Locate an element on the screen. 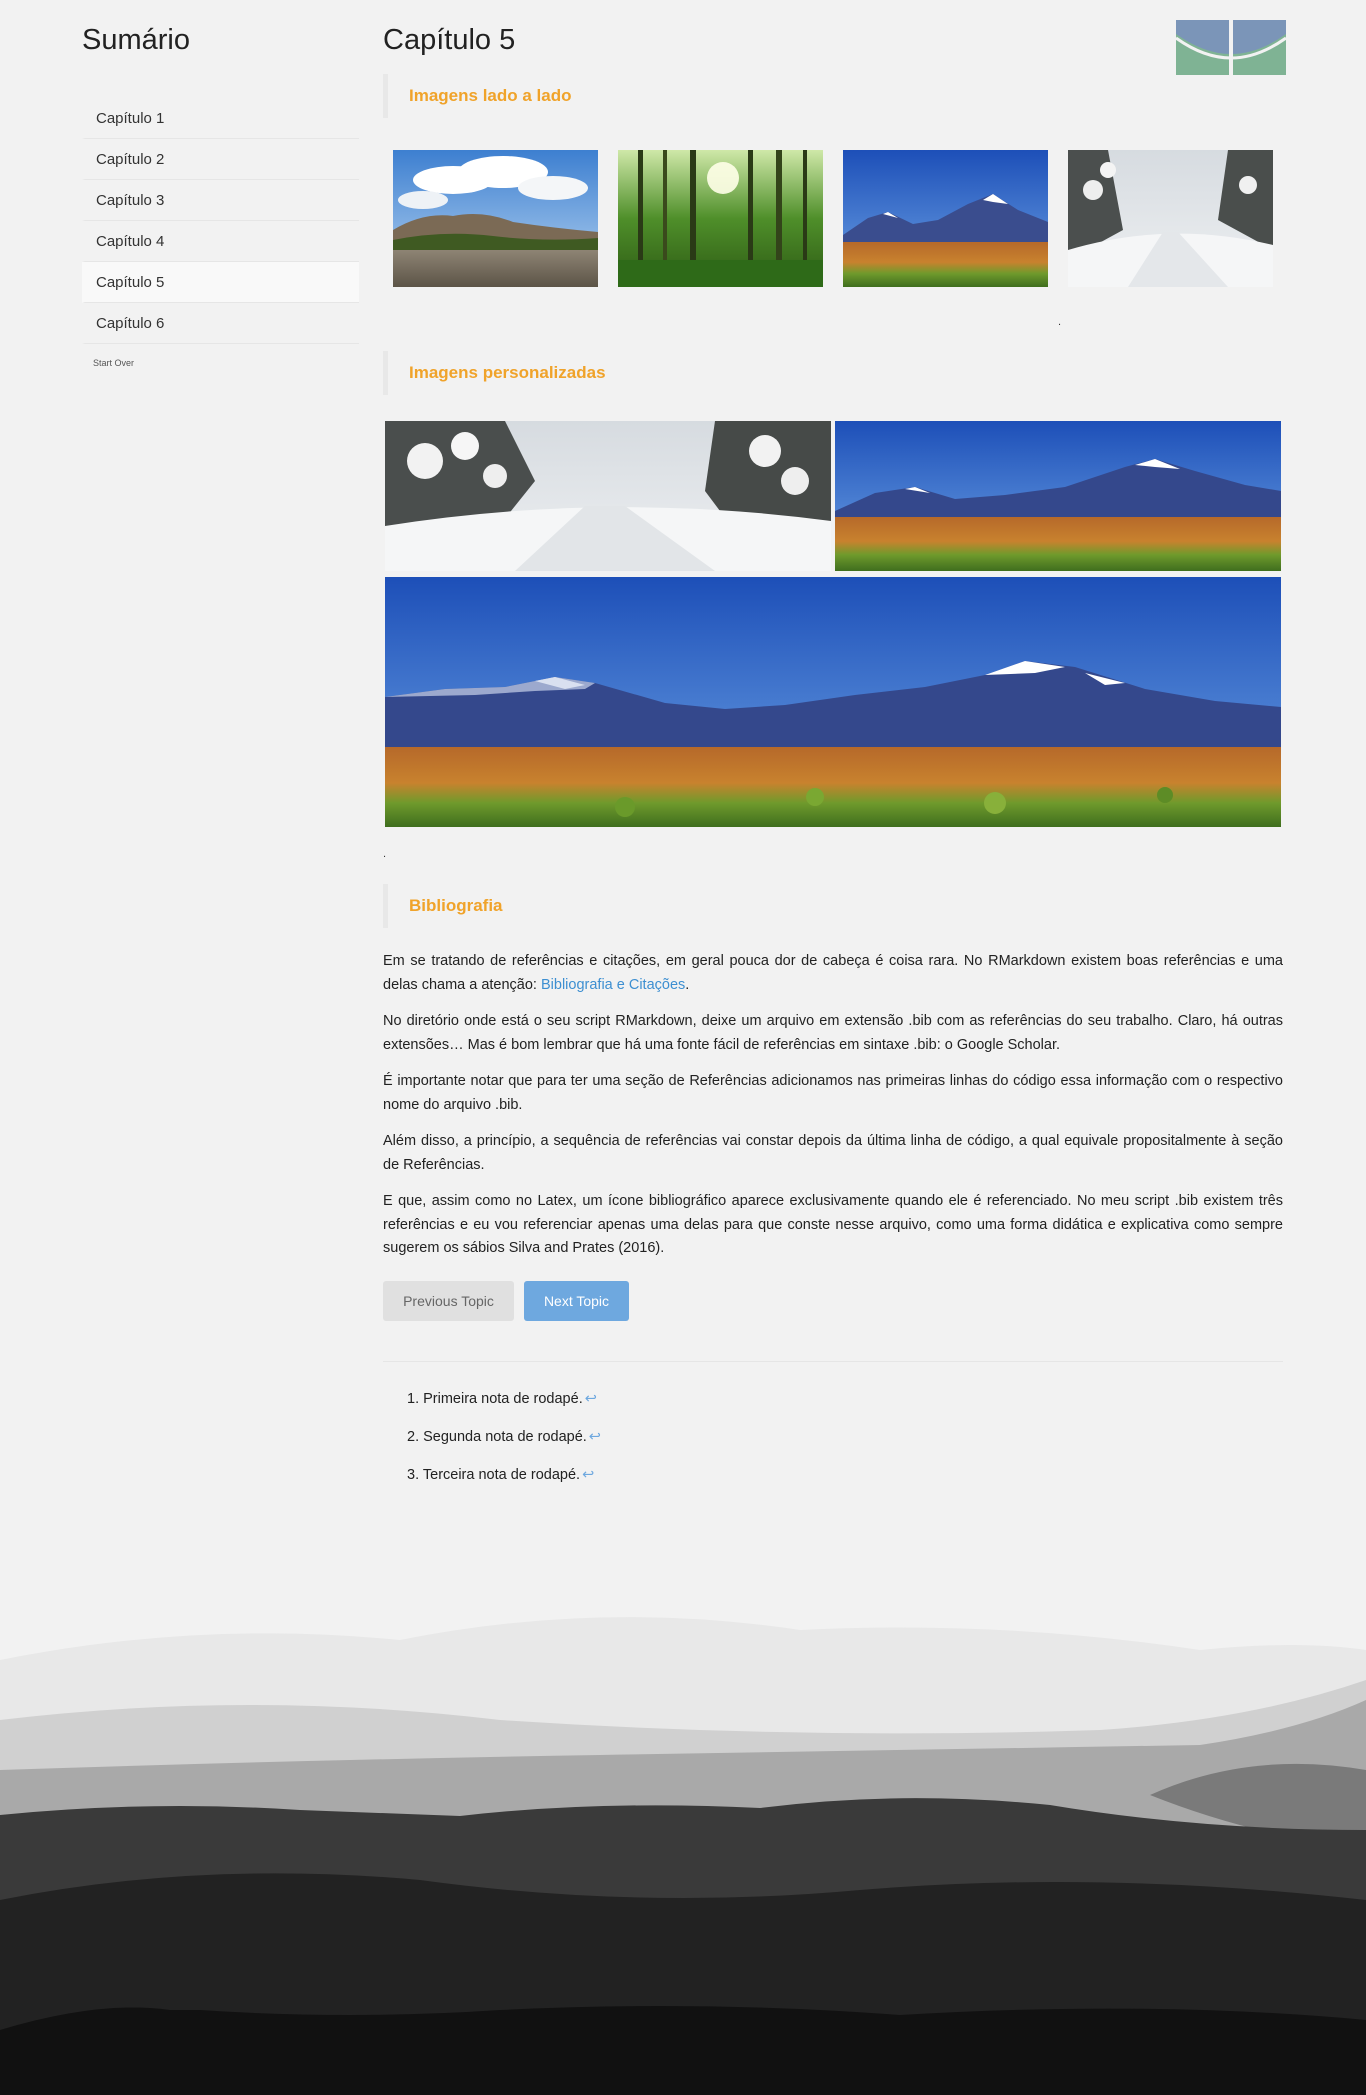 Image resolution: width=1366 pixels, height=2095 pixels. footnote-text: Segunda nota de rodapé. is located at coordinates (505, 1437).